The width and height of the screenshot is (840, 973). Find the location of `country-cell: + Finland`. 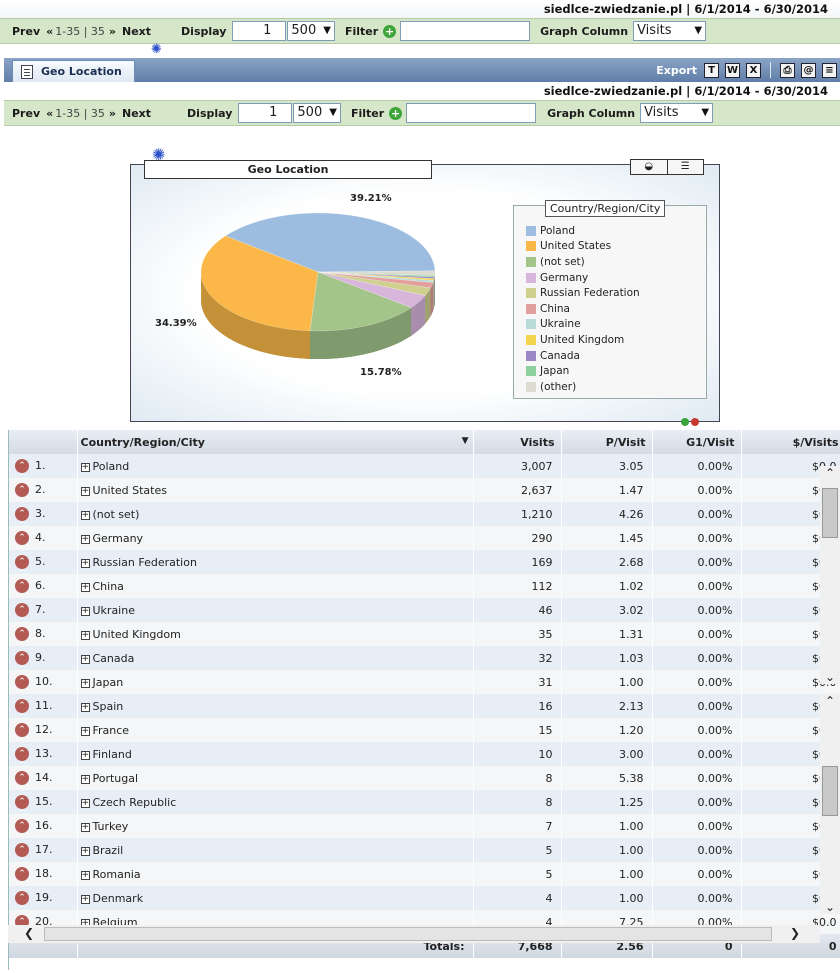

country-cell: + Finland is located at coordinates (275, 754).